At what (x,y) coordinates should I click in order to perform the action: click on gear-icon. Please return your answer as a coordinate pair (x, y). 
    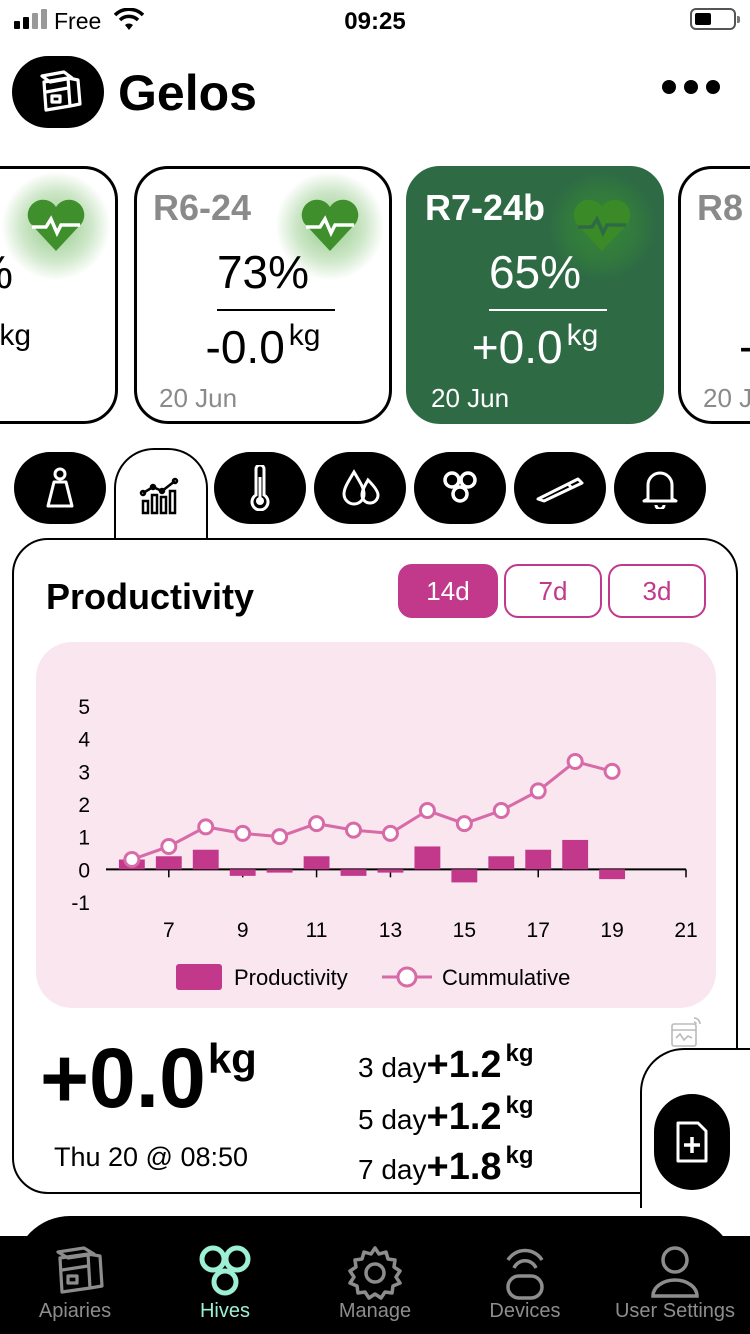
    Looking at the image, I should click on (375, 1273).